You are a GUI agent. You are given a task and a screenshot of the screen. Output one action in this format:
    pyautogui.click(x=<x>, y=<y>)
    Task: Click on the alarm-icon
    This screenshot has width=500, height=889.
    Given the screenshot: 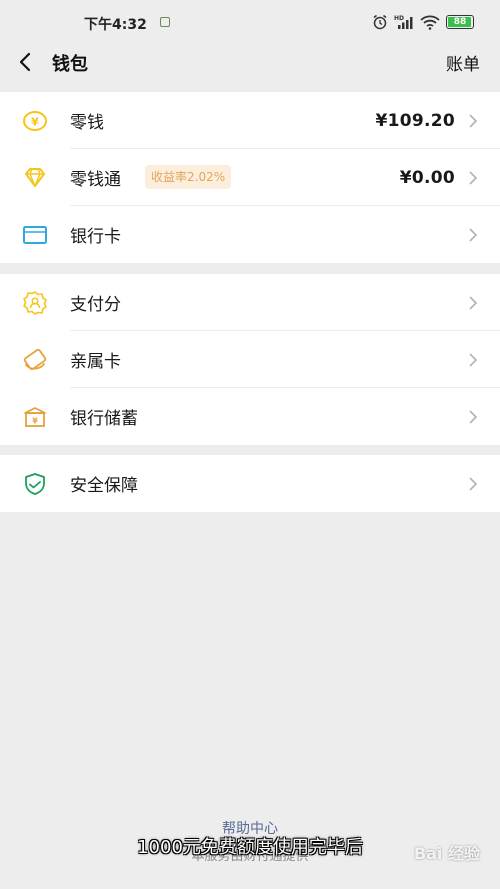 What is the action you would take?
    pyautogui.click(x=380, y=22)
    